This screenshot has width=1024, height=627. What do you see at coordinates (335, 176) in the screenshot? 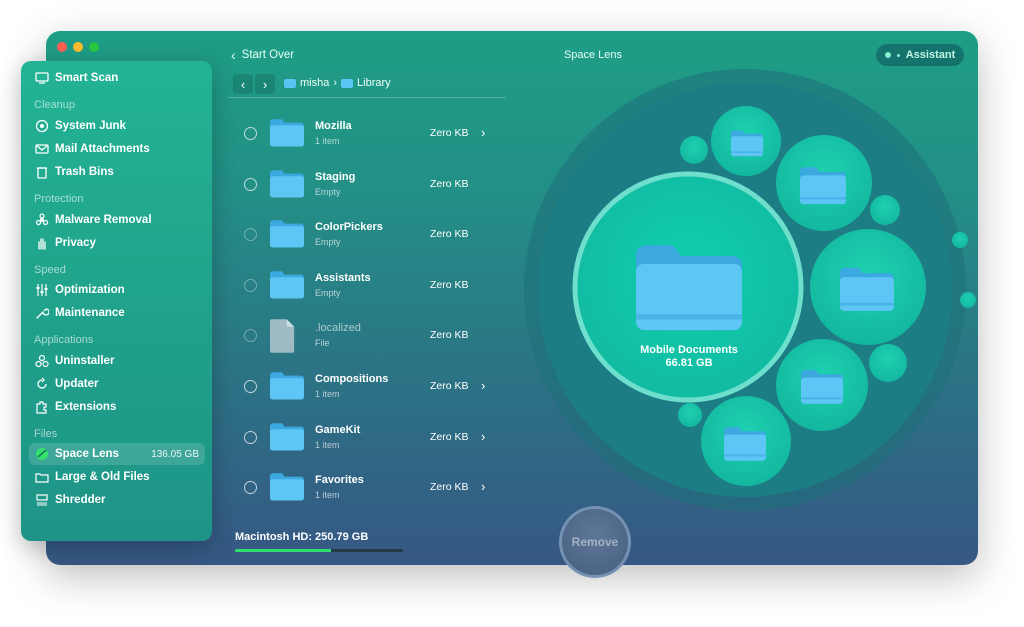
I see `file-name: Staging` at bounding box center [335, 176].